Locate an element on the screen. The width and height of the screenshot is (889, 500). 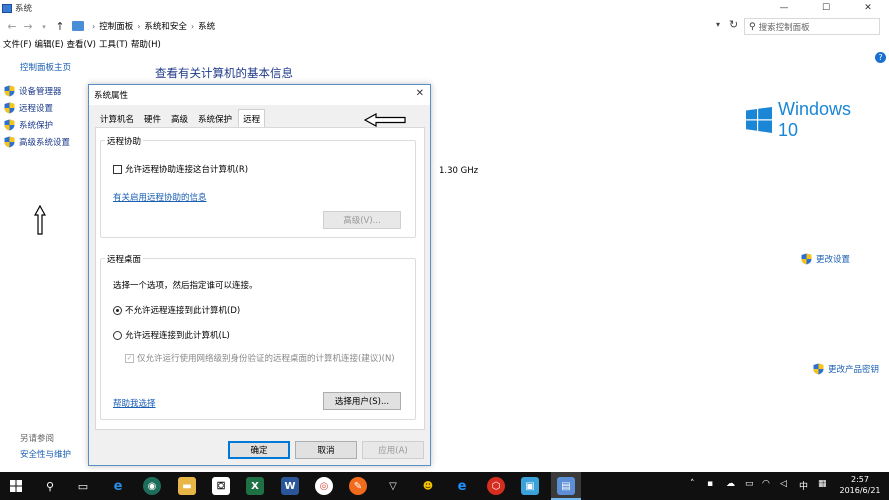
ok-button: 确定 is located at coordinates (259, 450).